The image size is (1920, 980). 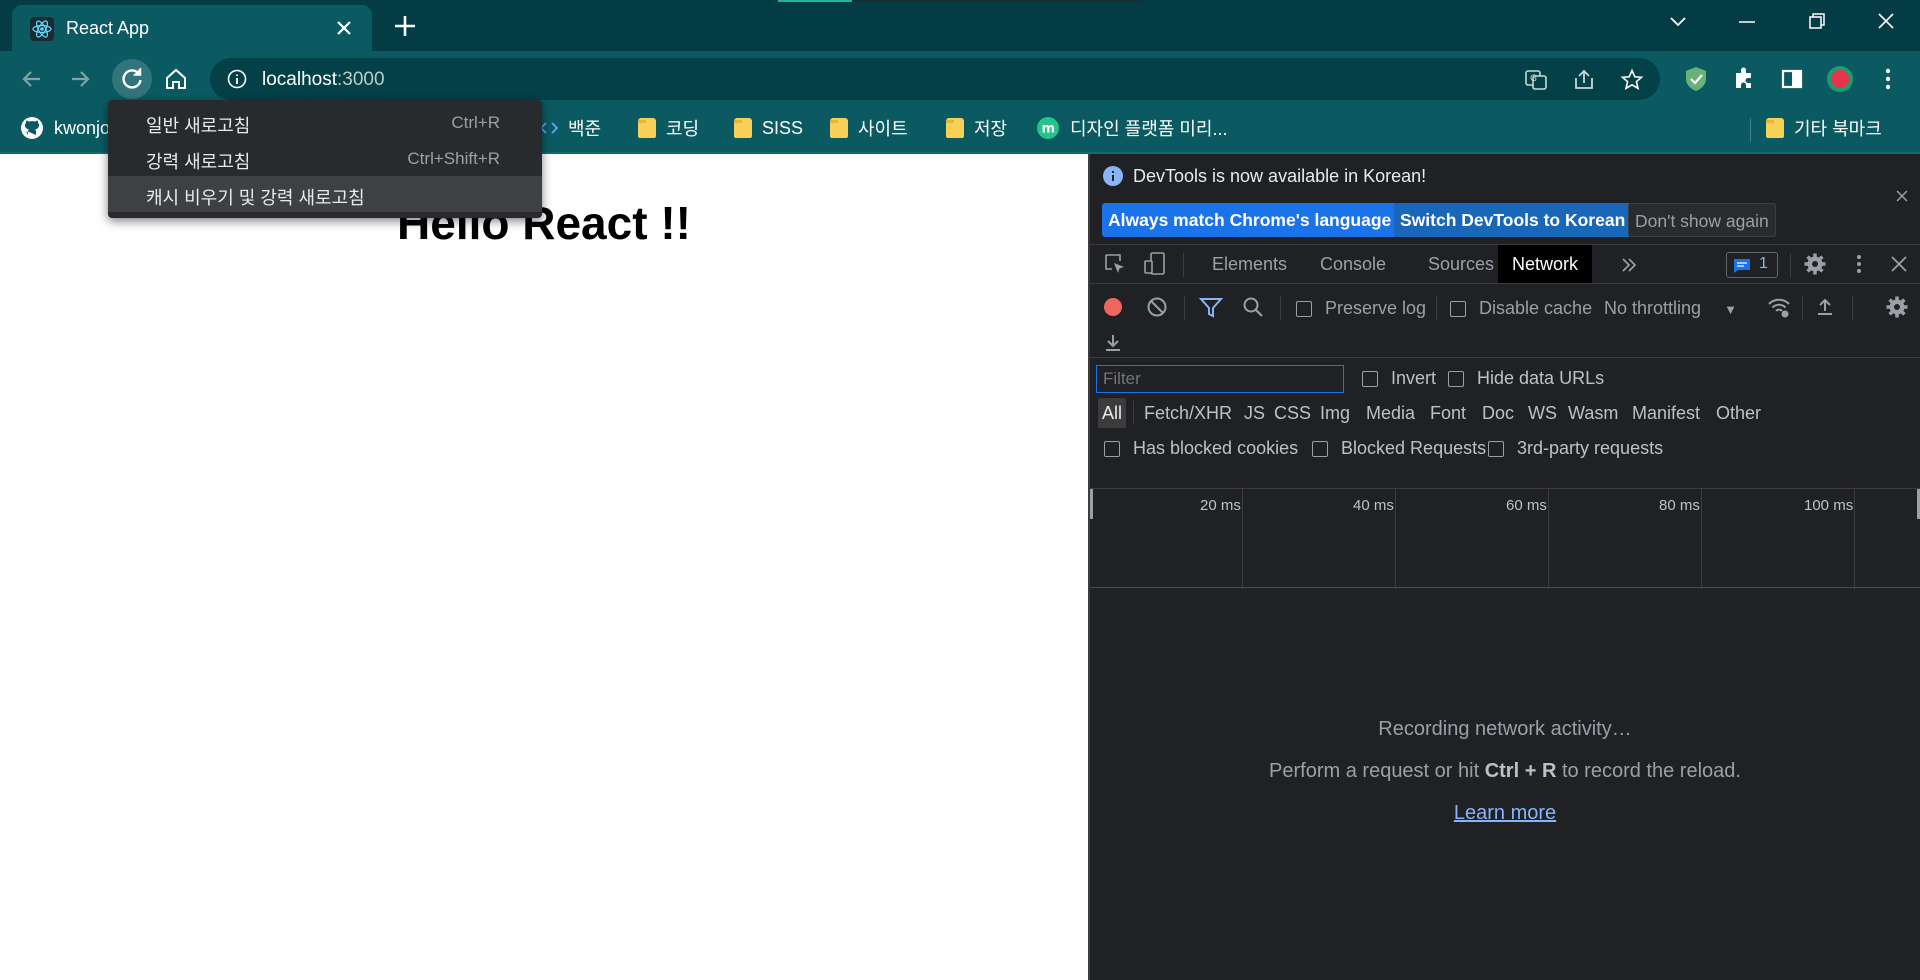 I want to click on extensions-icon, so click(x=1744, y=79).